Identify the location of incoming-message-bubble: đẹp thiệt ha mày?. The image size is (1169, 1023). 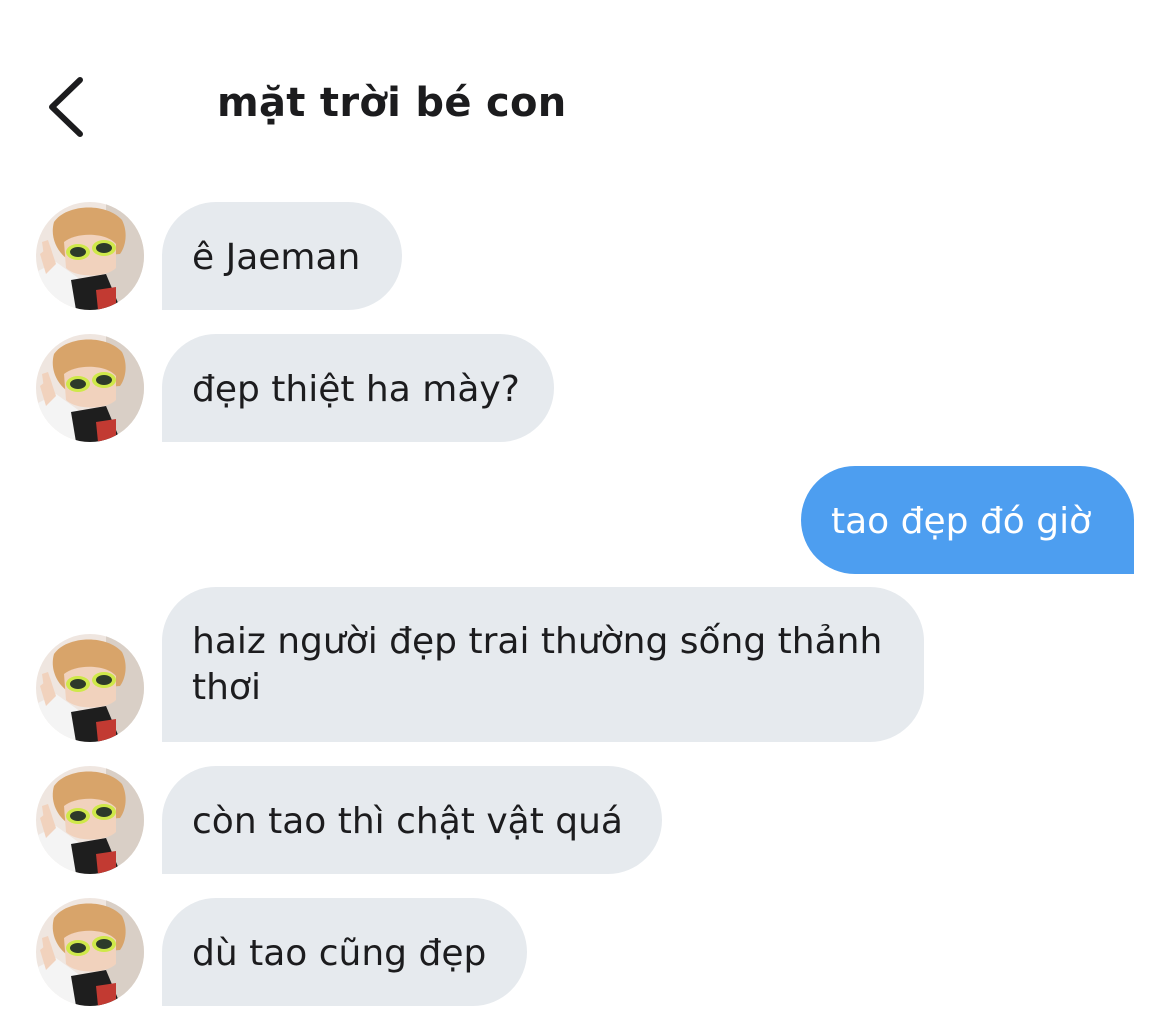
(358, 388).